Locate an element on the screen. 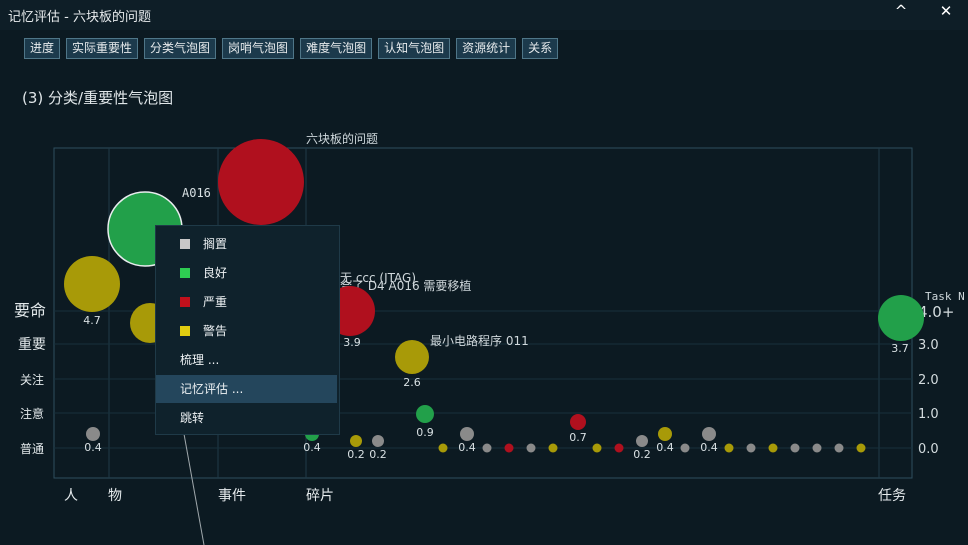 The height and width of the screenshot is (545, 968). category-label: 人 is located at coordinates (71, 496).